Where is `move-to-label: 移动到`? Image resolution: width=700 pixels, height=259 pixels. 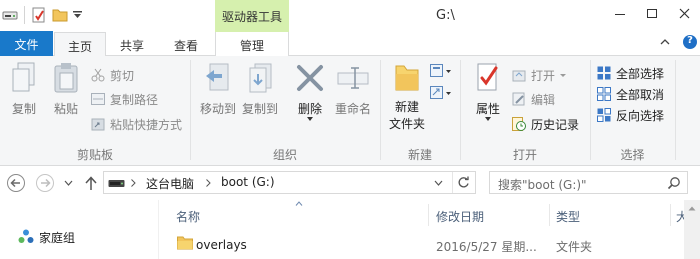
move-to-label: 移动到 is located at coordinates (217, 109).